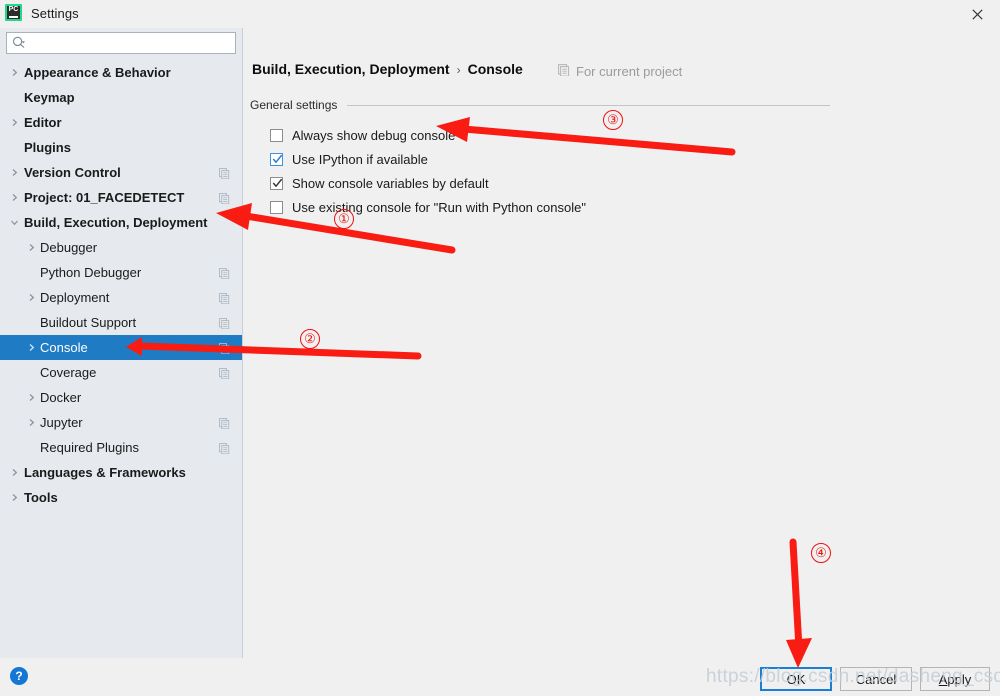 This screenshot has width=1000, height=696. What do you see at coordinates (69, 247) in the screenshot?
I see `sidebar-item-label: Debugger` at bounding box center [69, 247].